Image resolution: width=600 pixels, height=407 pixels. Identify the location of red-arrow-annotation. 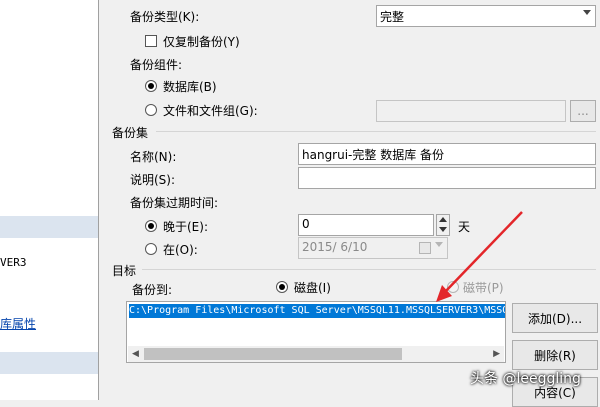
(479, 256).